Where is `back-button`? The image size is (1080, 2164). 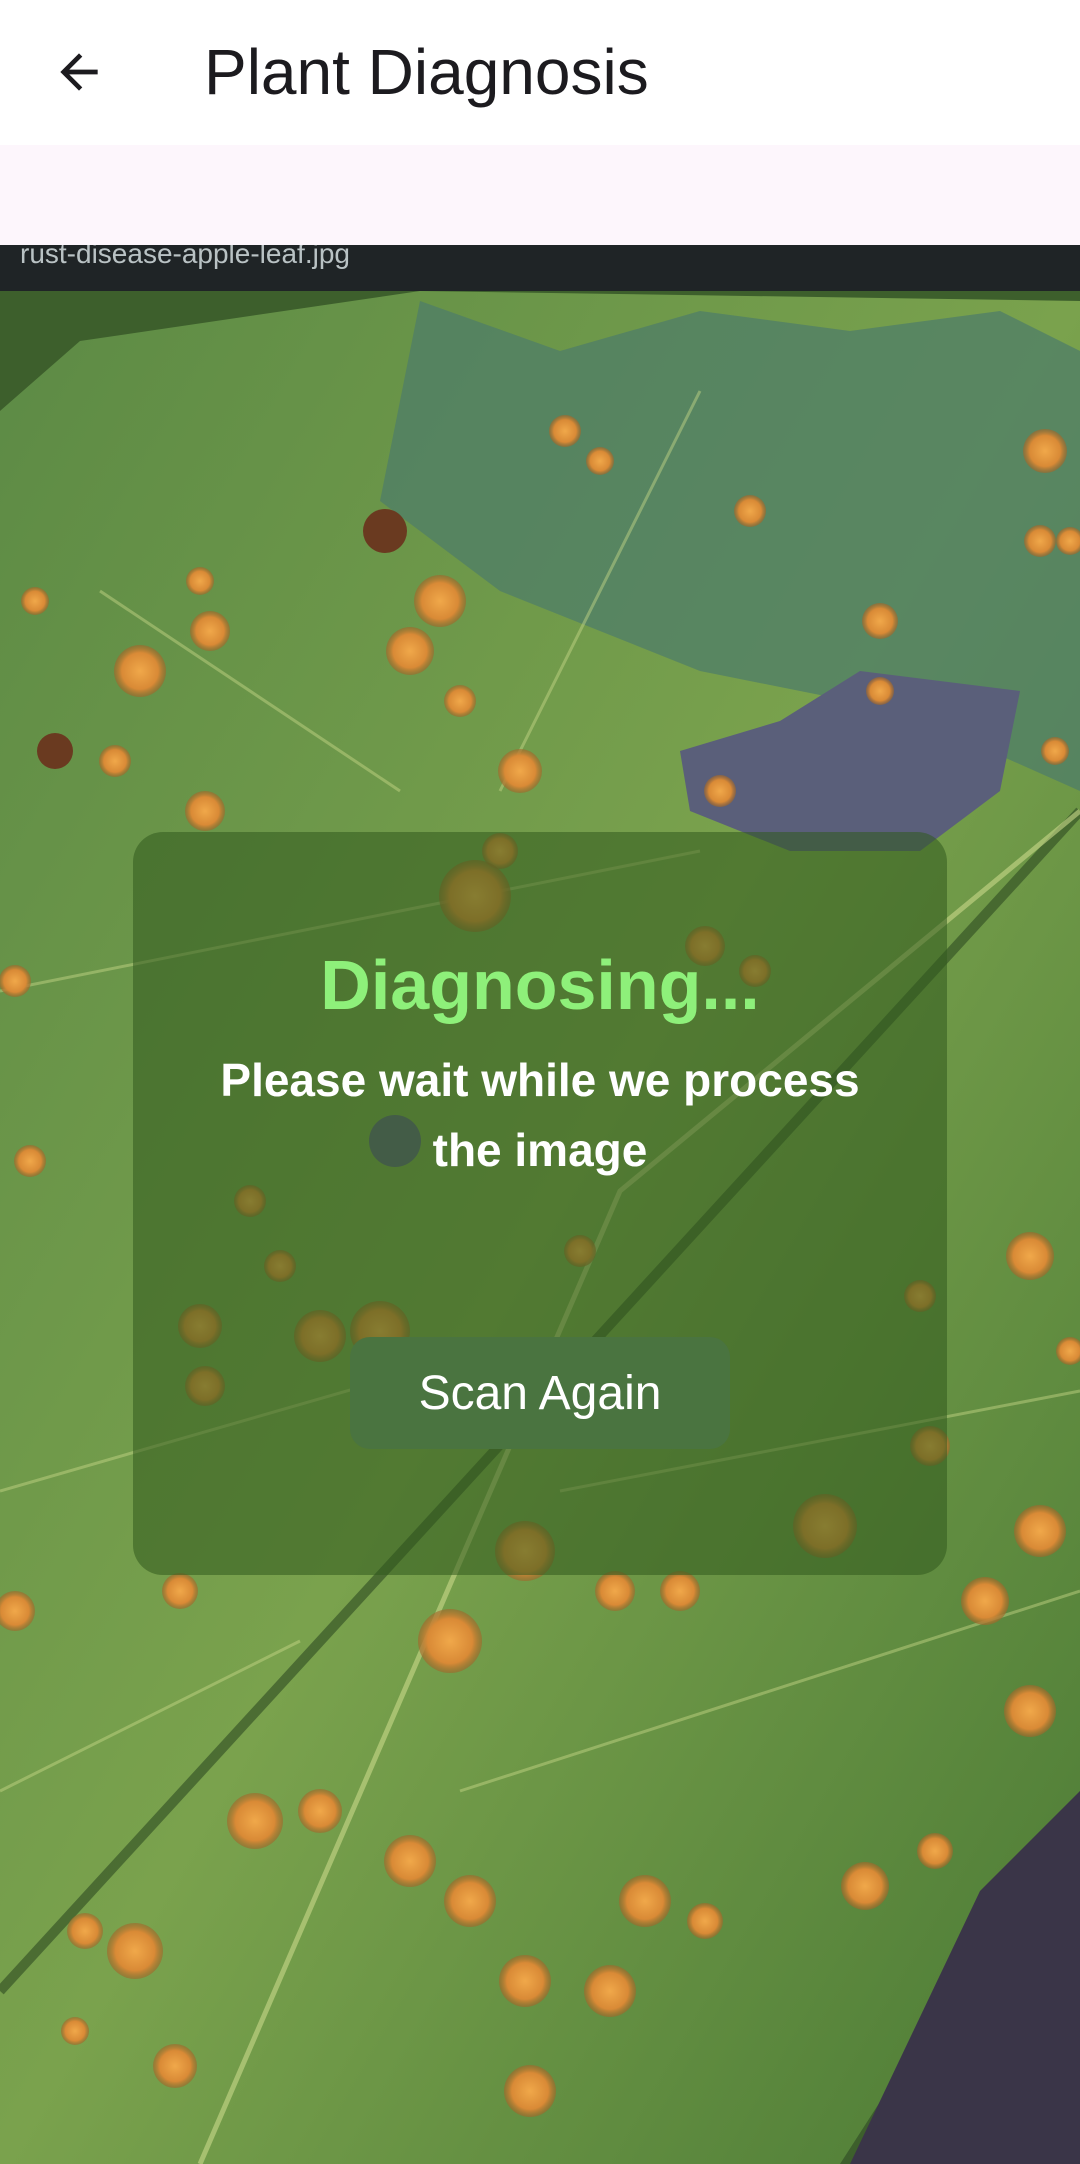
back-button is located at coordinates (79, 72).